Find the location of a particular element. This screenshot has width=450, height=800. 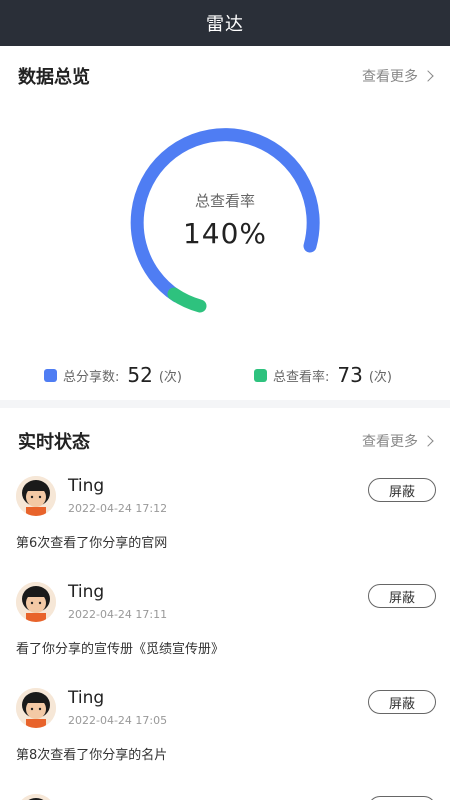

stat-view-rate: 总查看率: 73 (次) is located at coordinates (323, 375).